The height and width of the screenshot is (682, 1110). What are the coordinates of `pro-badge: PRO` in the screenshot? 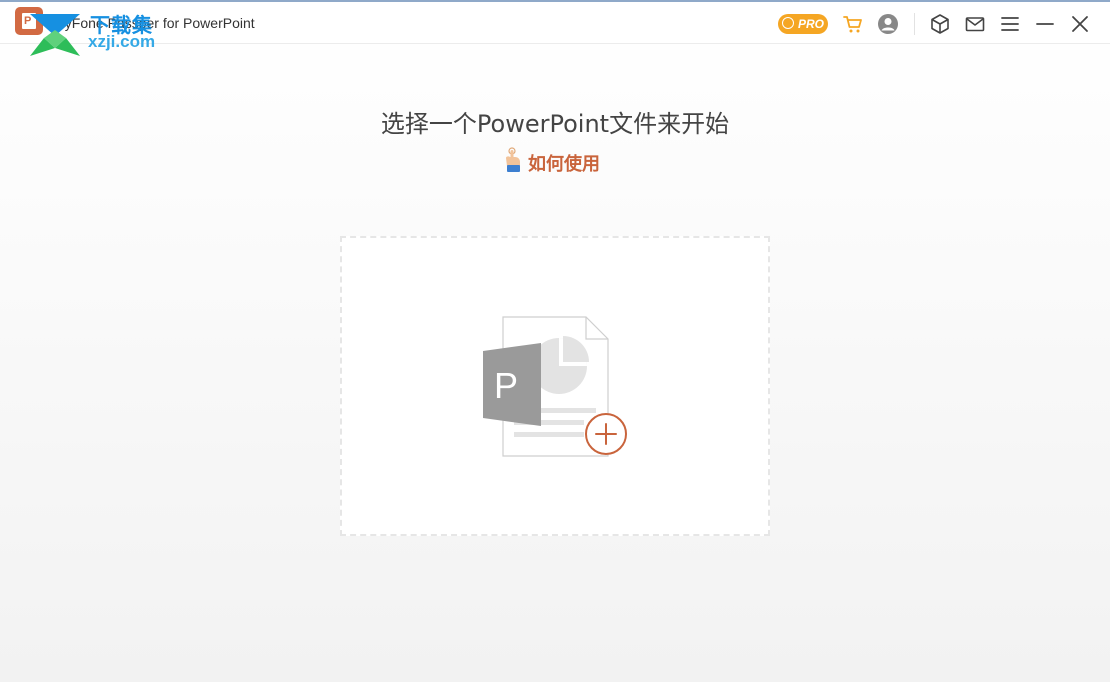 It's located at (803, 24).